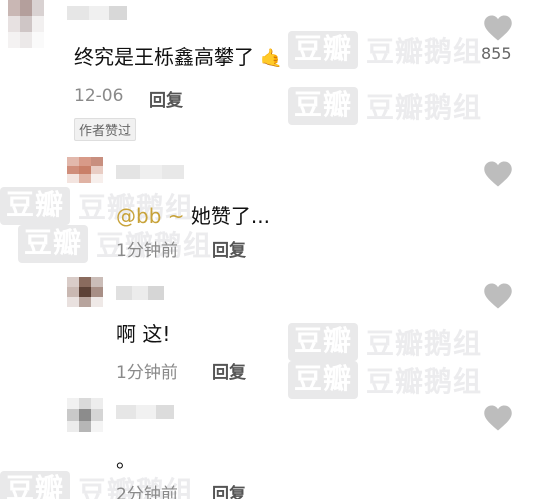  Describe the element at coordinates (99, 96) in the screenshot. I see `comment-date: 12-06` at that location.